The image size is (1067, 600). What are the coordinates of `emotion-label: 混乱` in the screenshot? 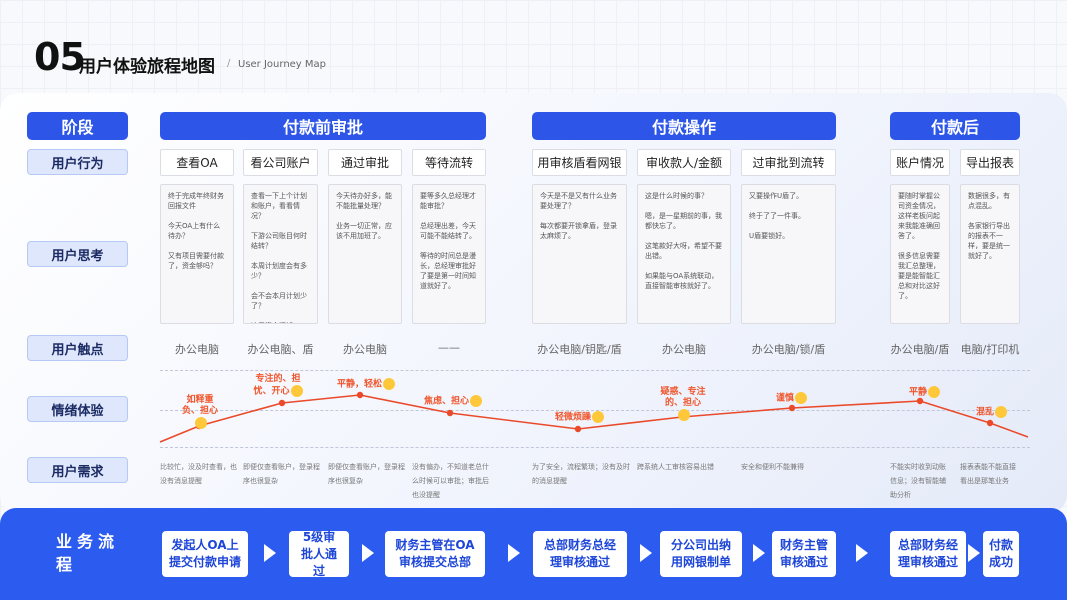 It's located at (992, 412).